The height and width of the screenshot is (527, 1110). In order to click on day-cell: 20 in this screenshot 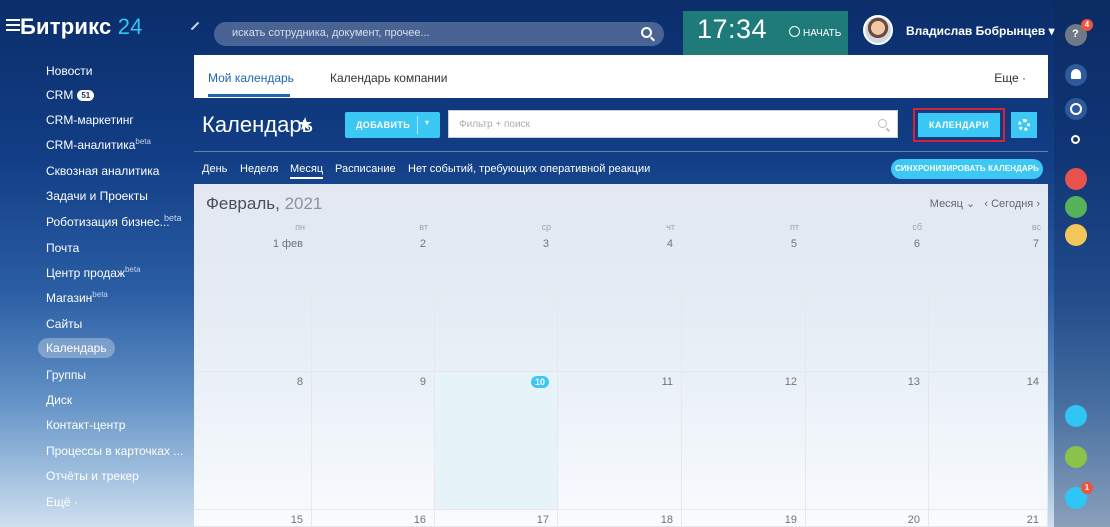, I will do `click(867, 518)`.